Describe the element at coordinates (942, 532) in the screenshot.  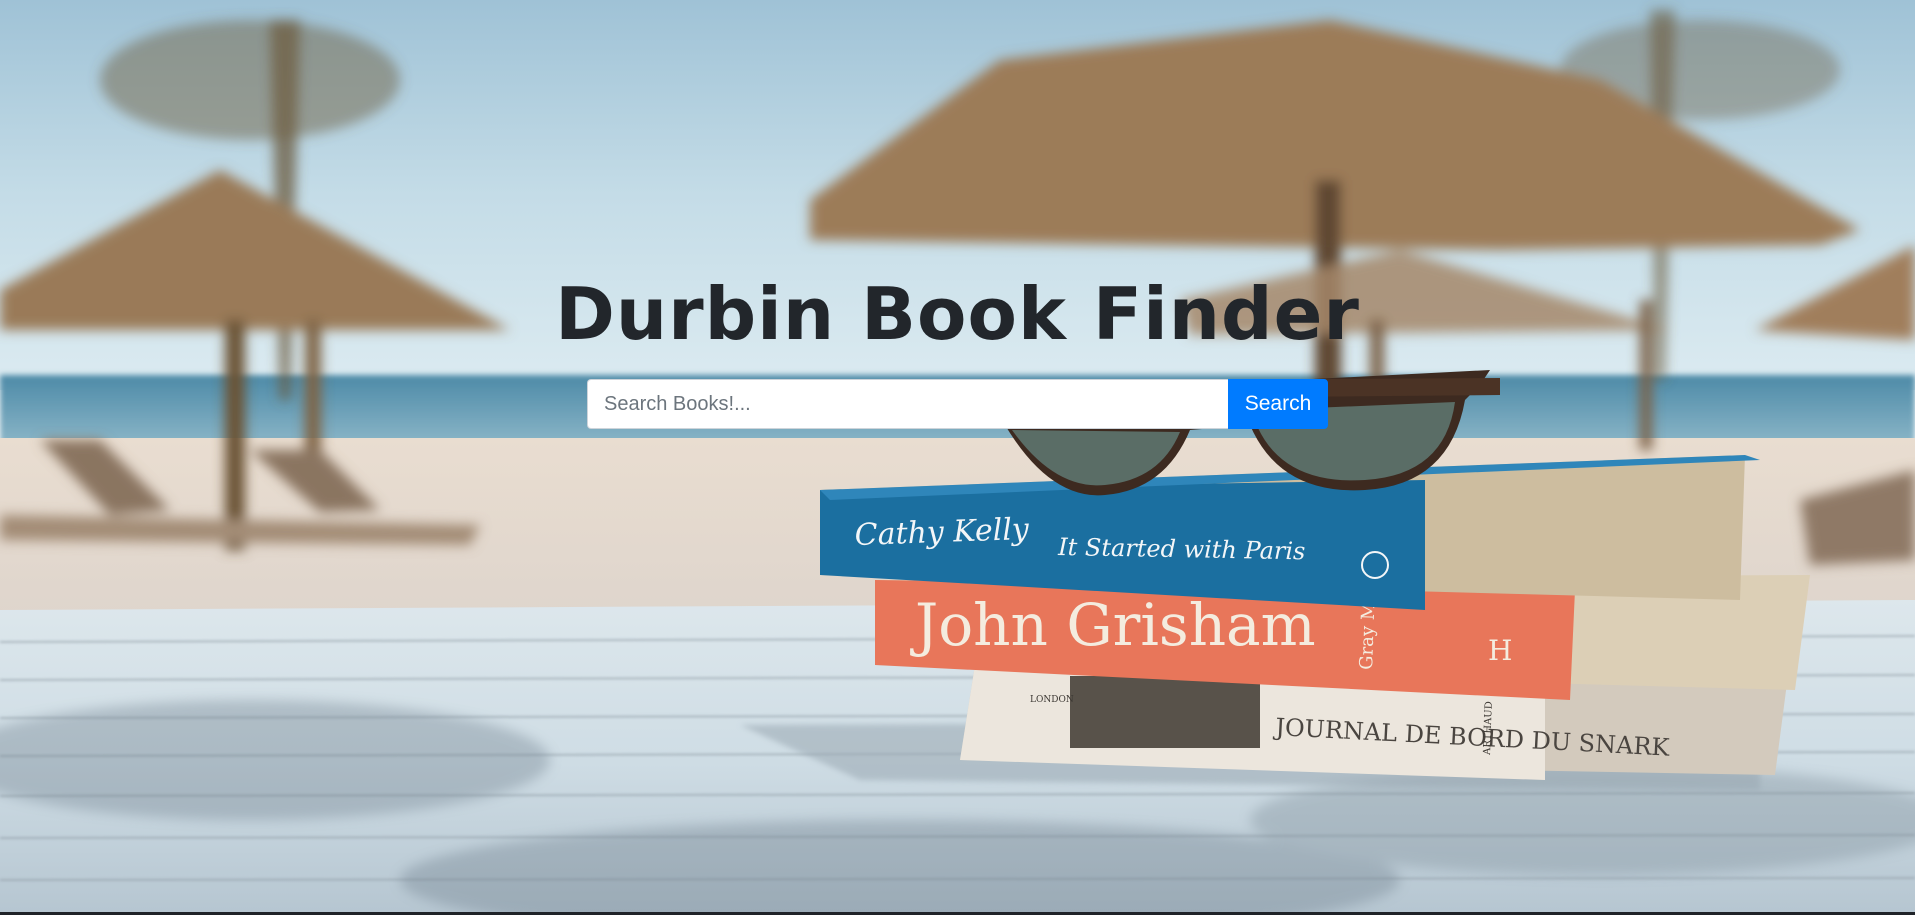
I see `svg-text: Cathy Kelly` at that location.